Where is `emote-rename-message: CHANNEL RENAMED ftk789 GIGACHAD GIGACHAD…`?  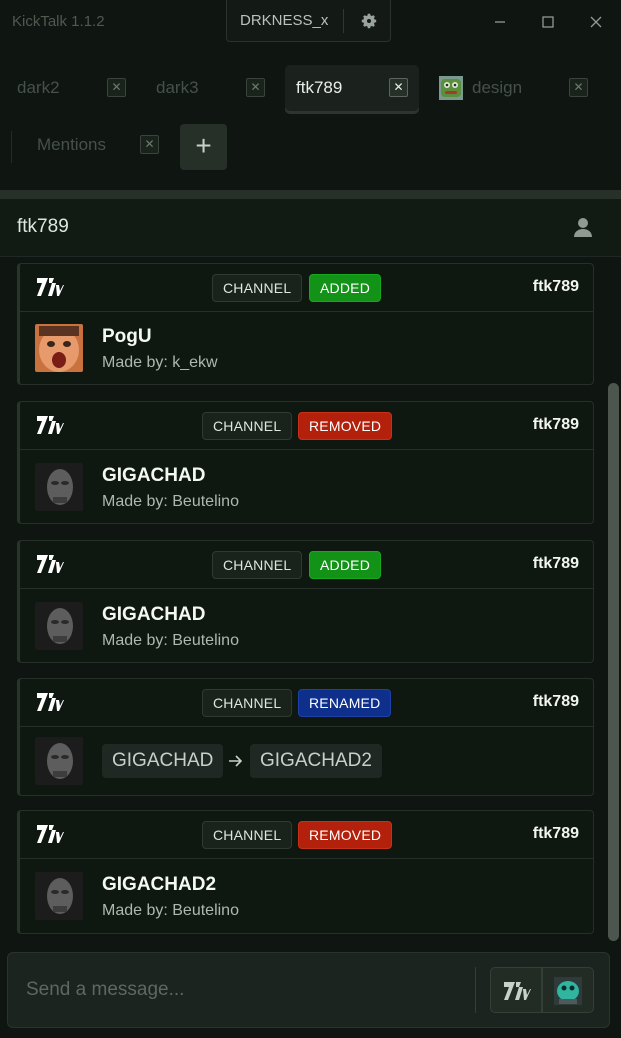
emote-rename-message: CHANNEL RENAMED ftk789 GIGACHAD GIGACHAD… is located at coordinates (305, 737).